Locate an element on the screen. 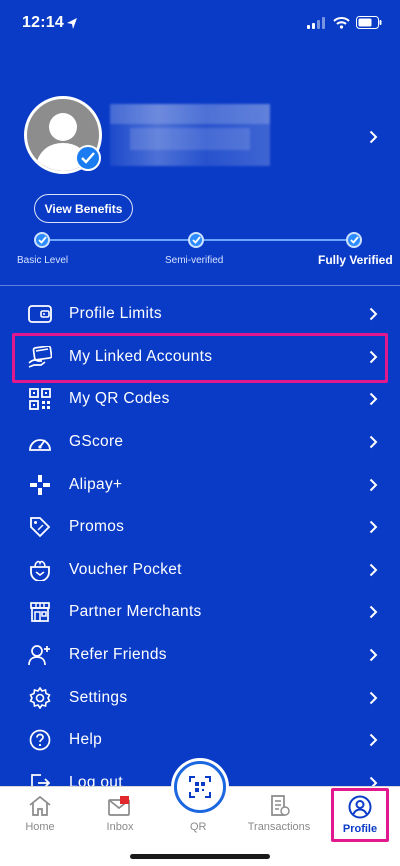  menu-item-alipay-plus: Alipay+ is located at coordinates (200, 484).